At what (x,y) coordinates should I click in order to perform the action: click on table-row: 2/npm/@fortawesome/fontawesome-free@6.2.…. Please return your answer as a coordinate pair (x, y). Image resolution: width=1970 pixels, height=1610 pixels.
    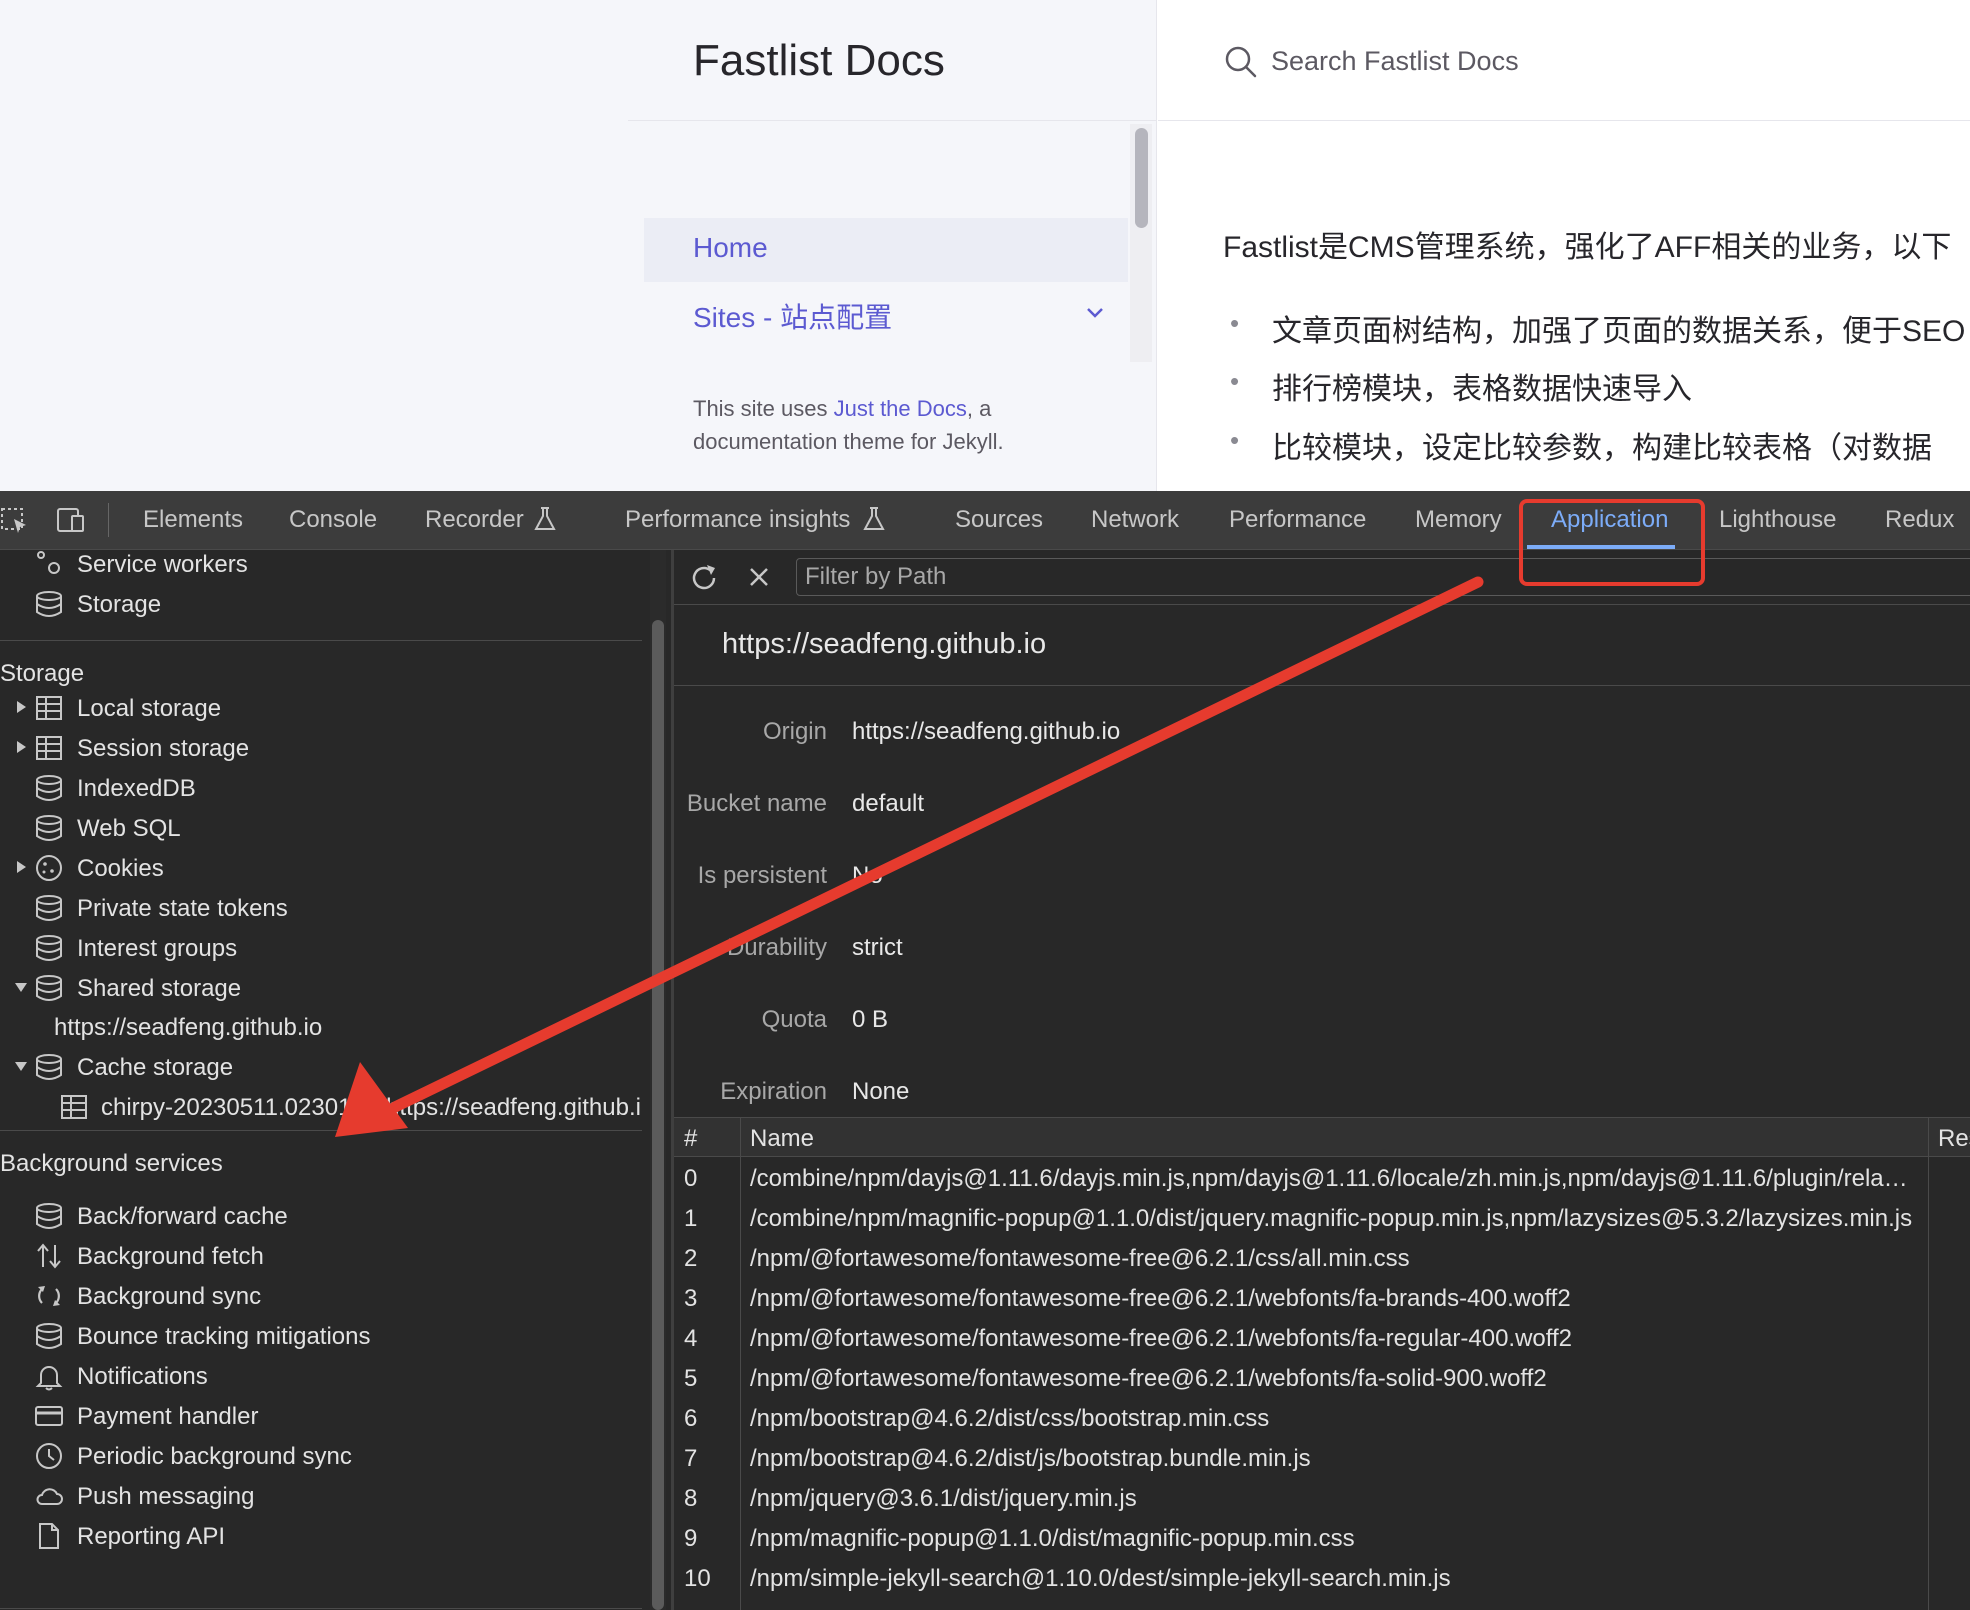
    Looking at the image, I should click on (1322, 1258).